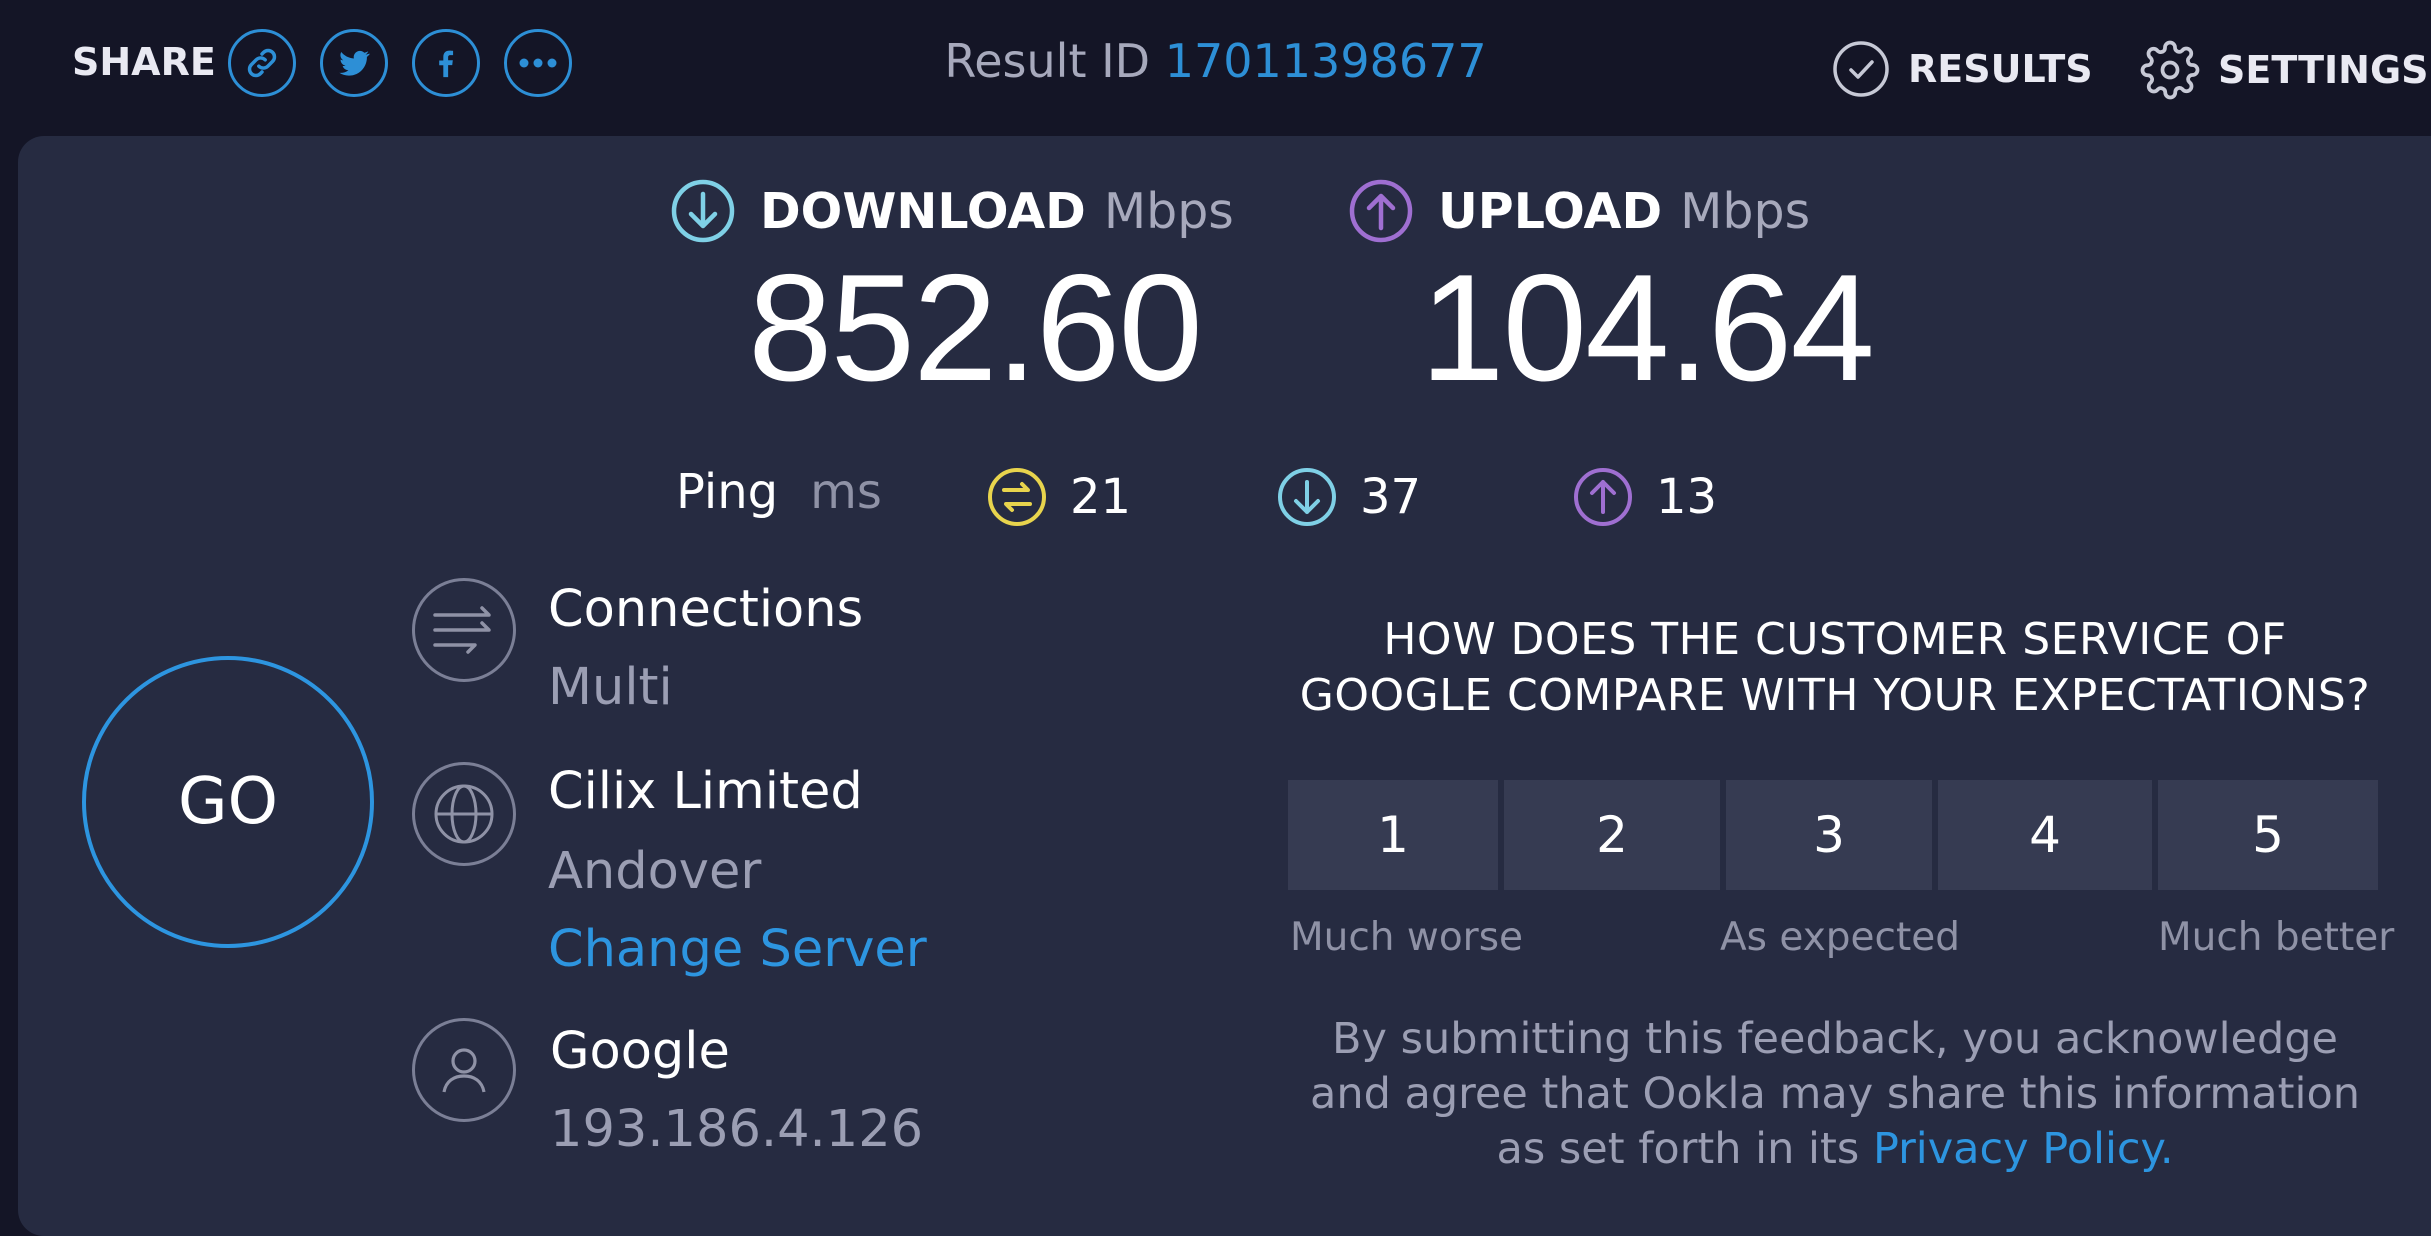  What do you see at coordinates (1829, 835) in the screenshot?
I see `rating-option-3: 3` at bounding box center [1829, 835].